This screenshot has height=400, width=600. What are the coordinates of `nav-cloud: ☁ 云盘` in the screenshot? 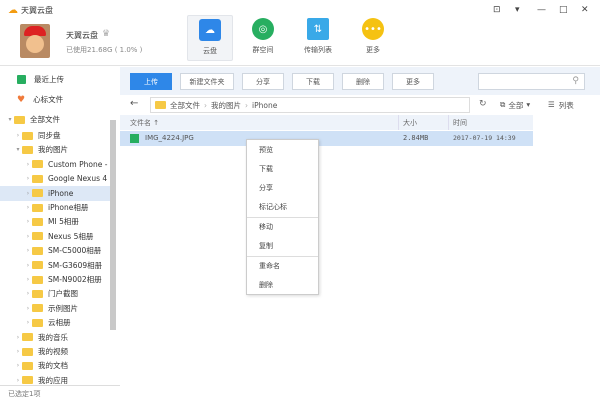 It's located at (210, 38).